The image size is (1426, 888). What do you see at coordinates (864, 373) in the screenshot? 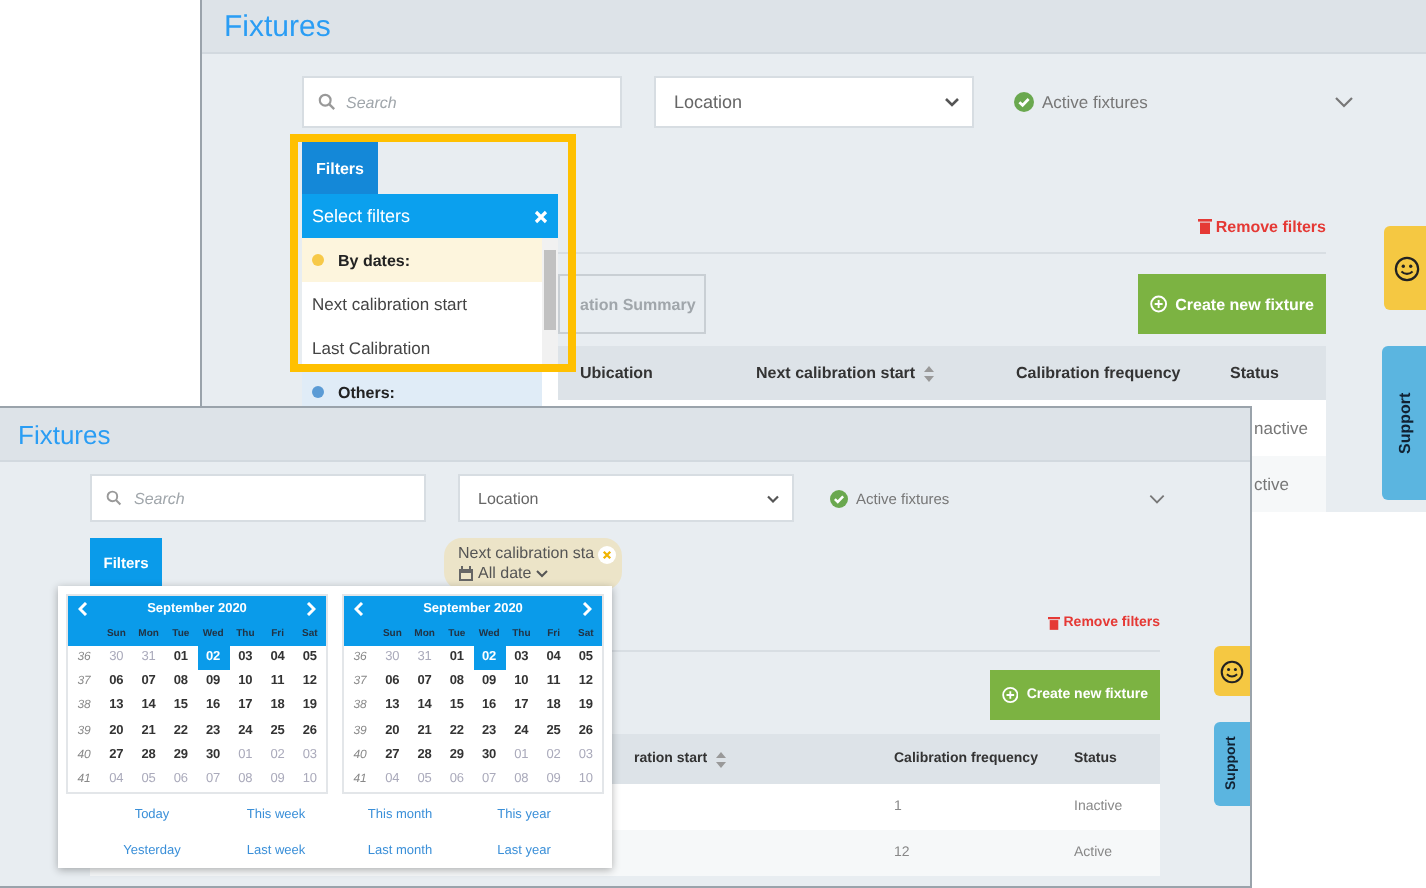
I see `column-header: Next calibration start` at bounding box center [864, 373].